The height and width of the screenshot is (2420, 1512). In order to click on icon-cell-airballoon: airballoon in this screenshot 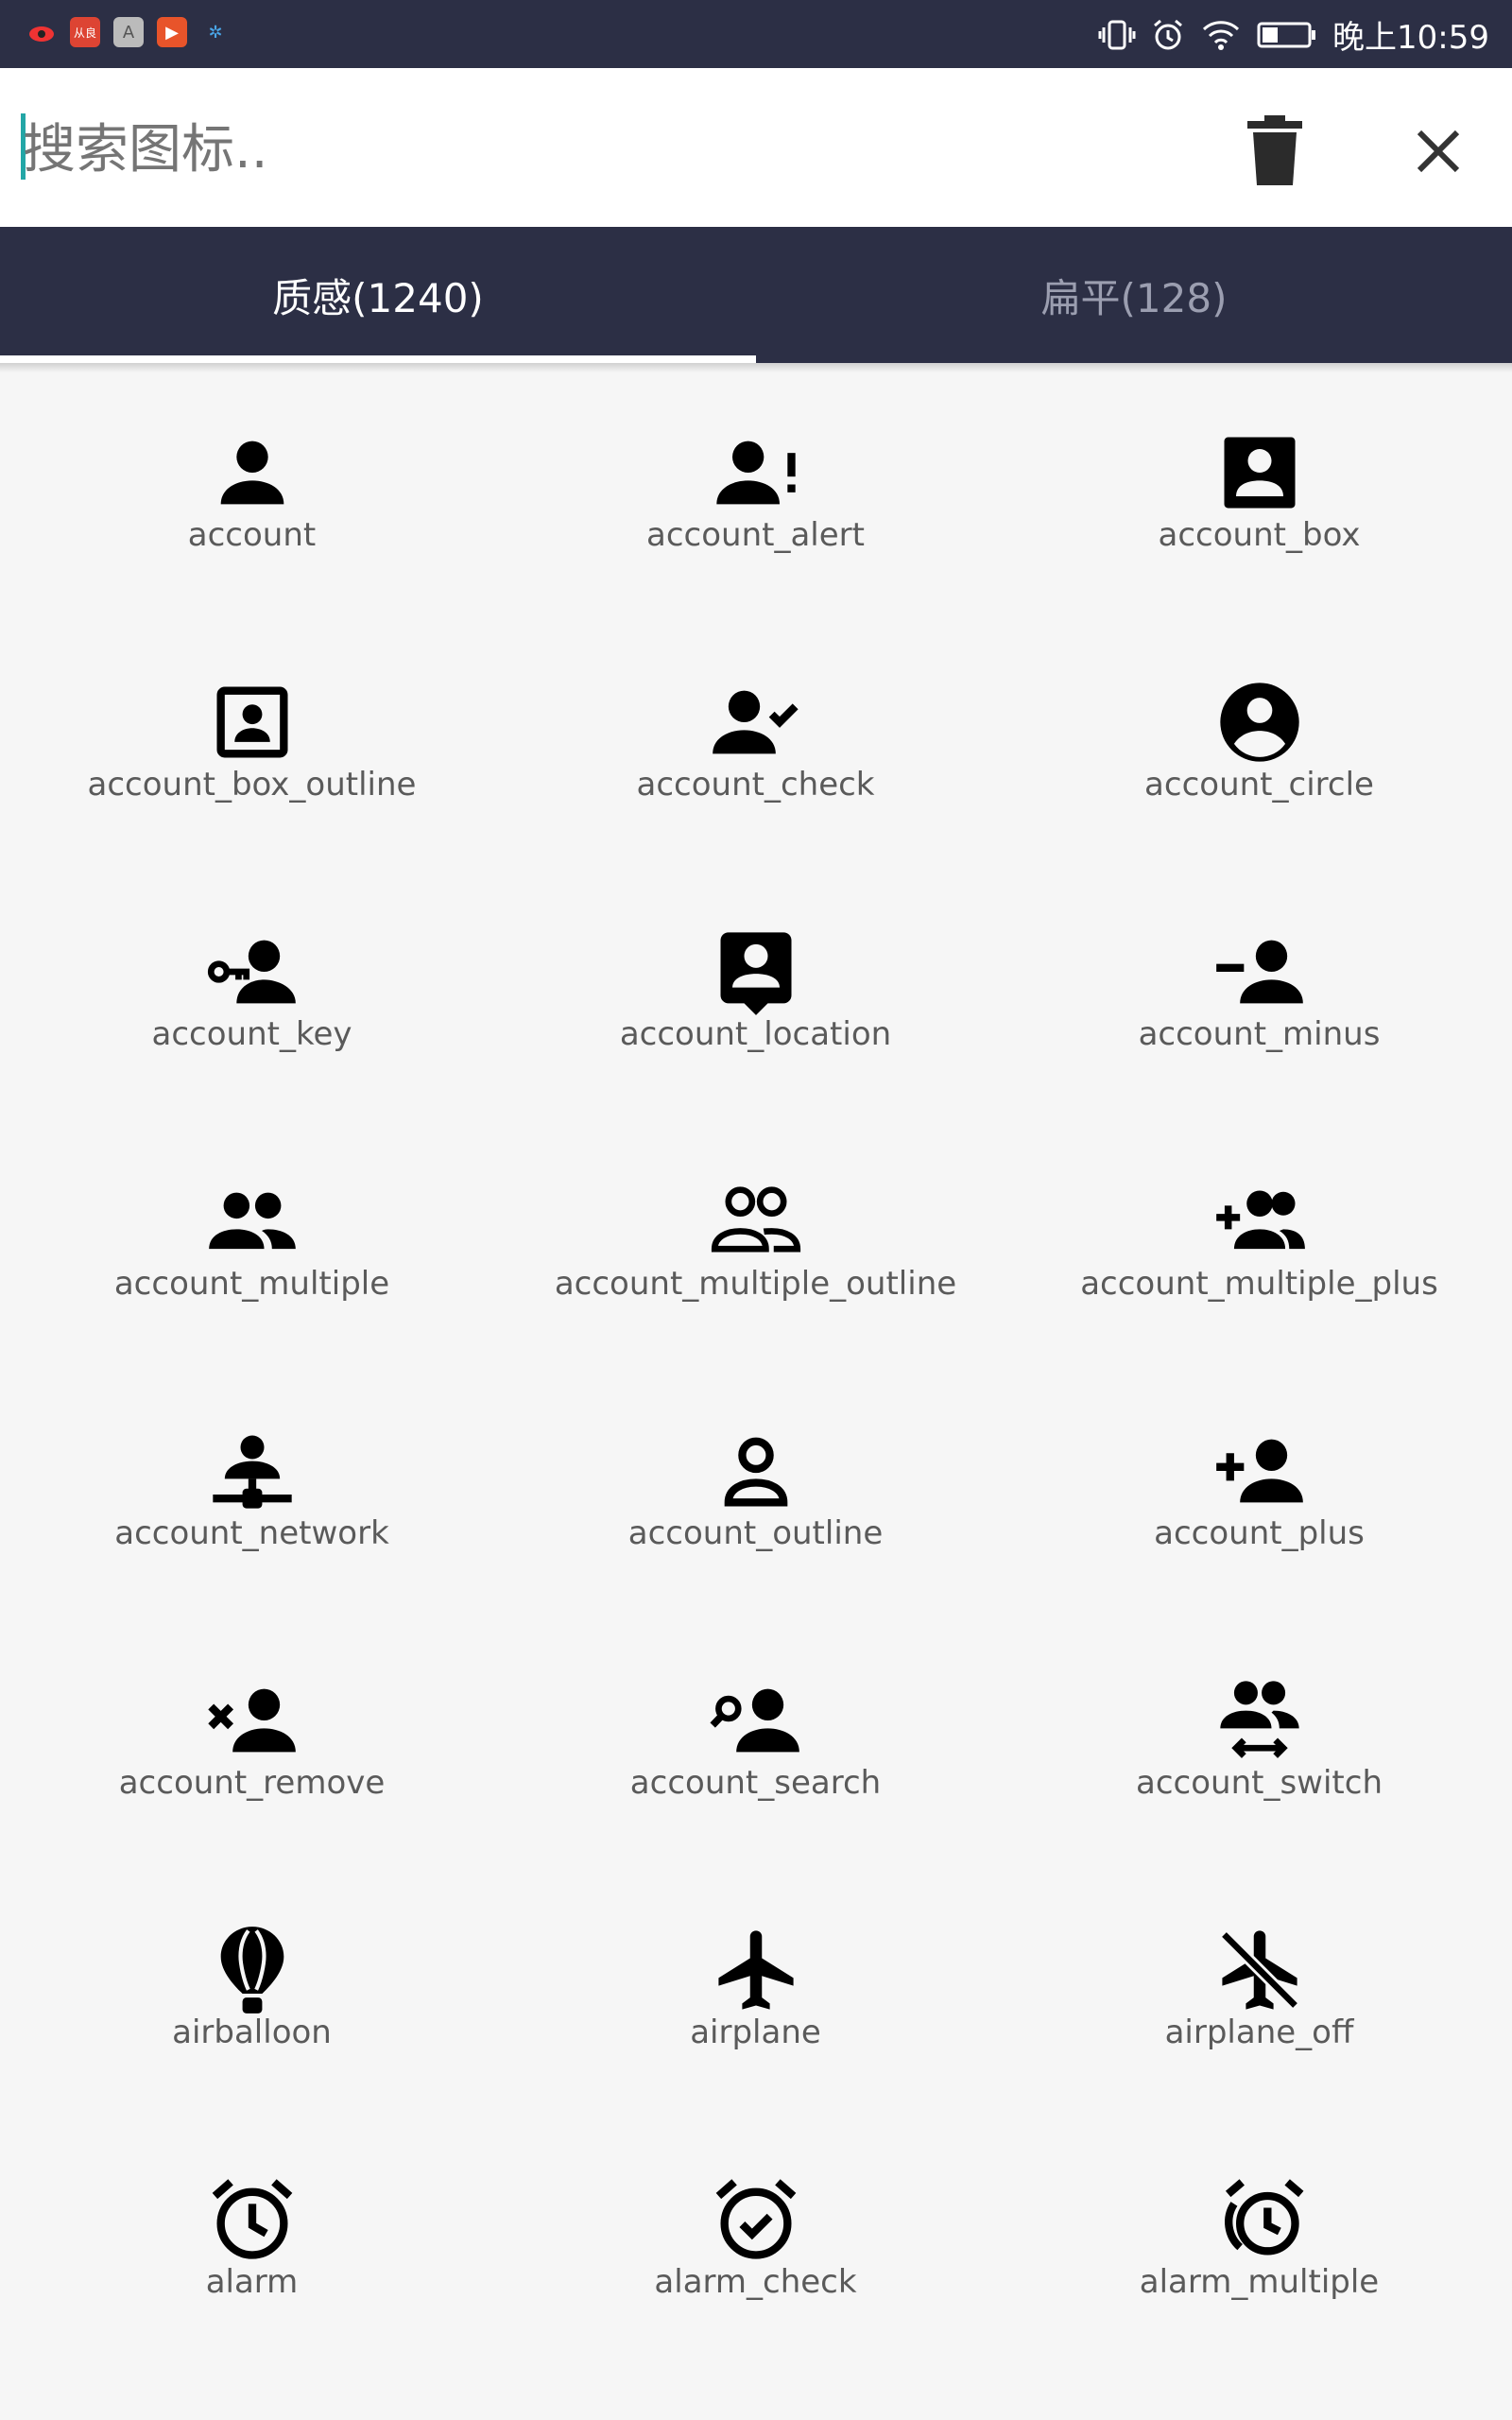, I will do `click(252, 1985)`.